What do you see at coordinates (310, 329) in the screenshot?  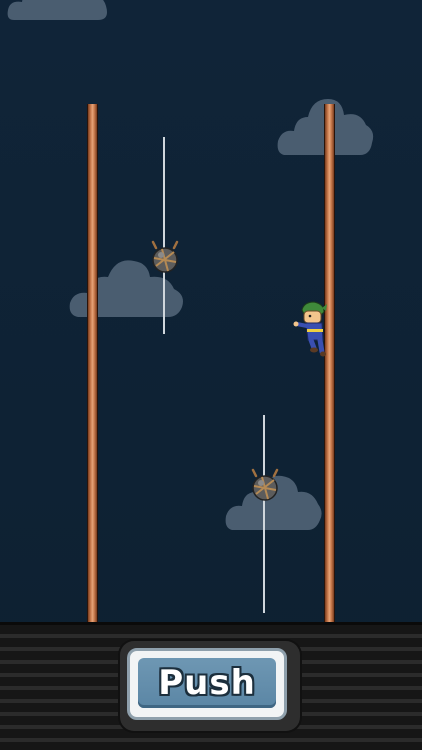 I see `ninja-character-icon` at bounding box center [310, 329].